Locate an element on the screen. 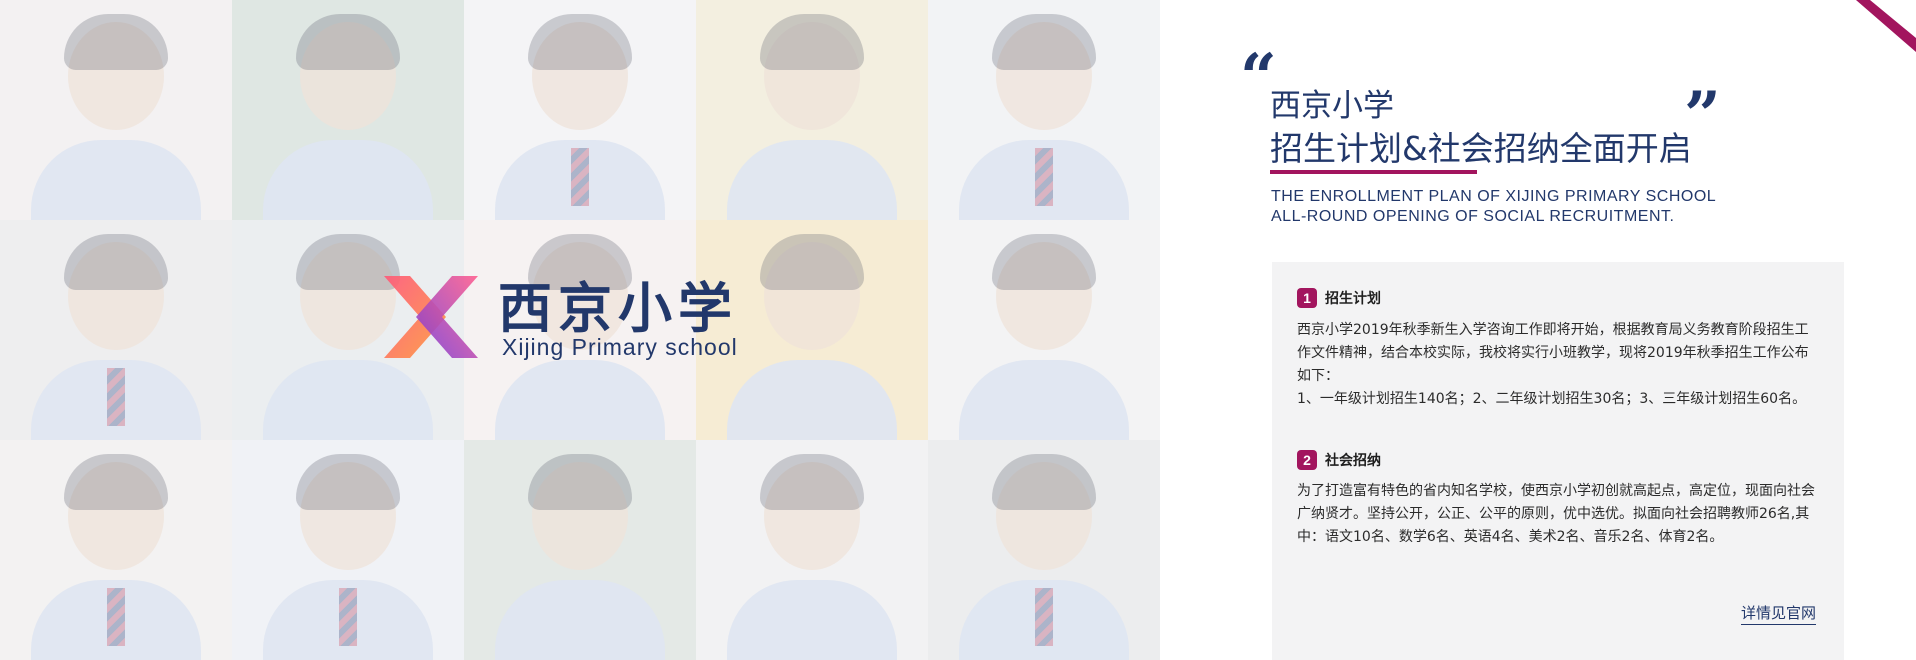  section-enrollment-header: 1 招生计划 is located at coordinates (1339, 298).